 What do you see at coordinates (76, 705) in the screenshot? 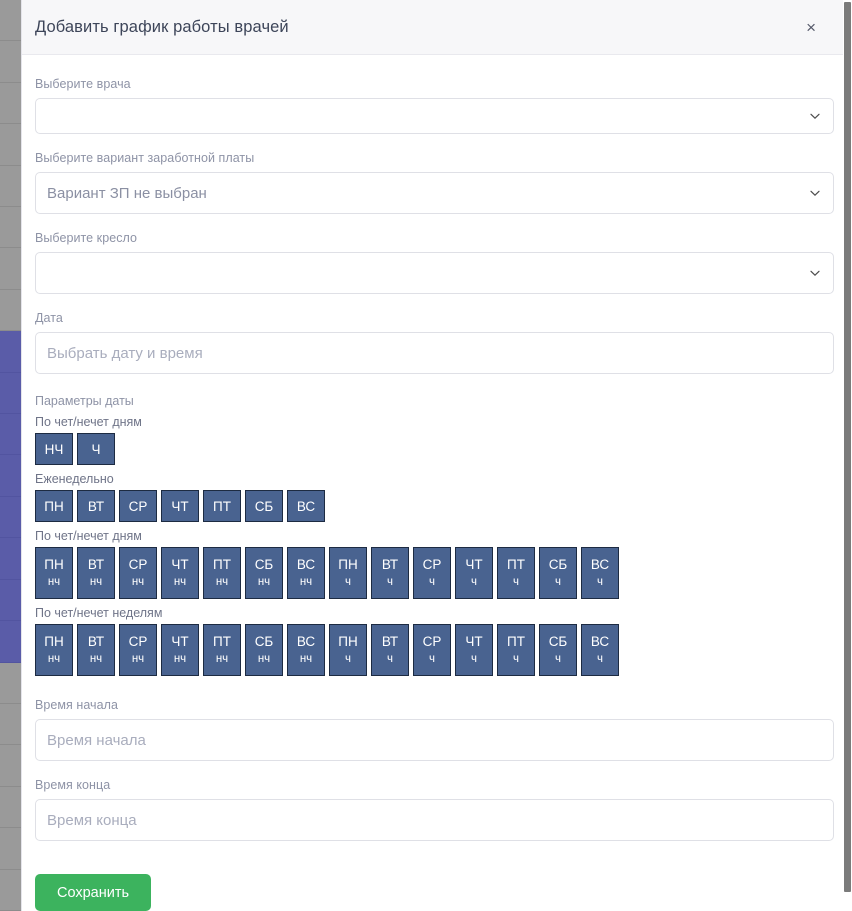
I see `field-label-start-time: Время начала` at bounding box center [76, 705].